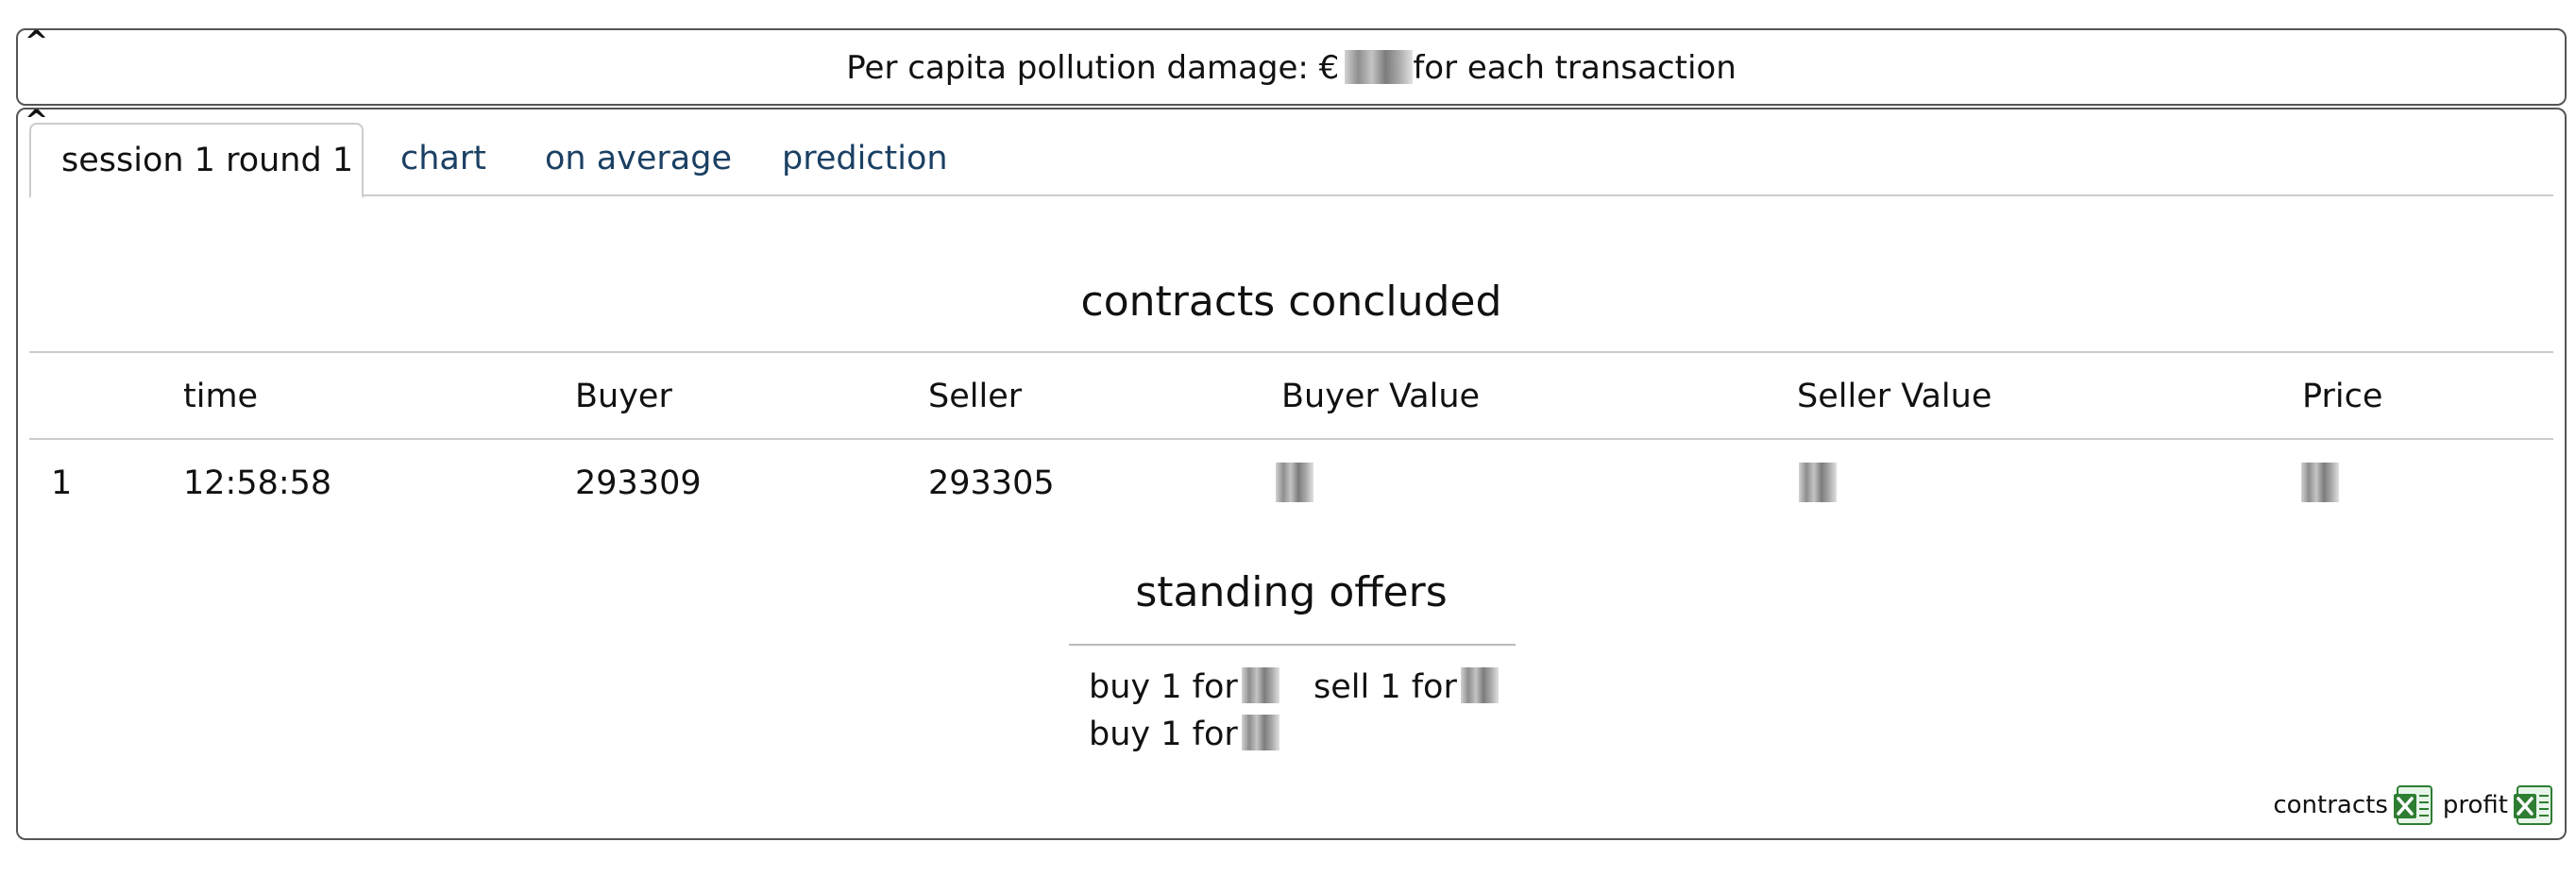 The image size is (2576, 876). Describe the element at coordinates (443, 158) in the screenshot. I see `tab-chart: chart` at that location.